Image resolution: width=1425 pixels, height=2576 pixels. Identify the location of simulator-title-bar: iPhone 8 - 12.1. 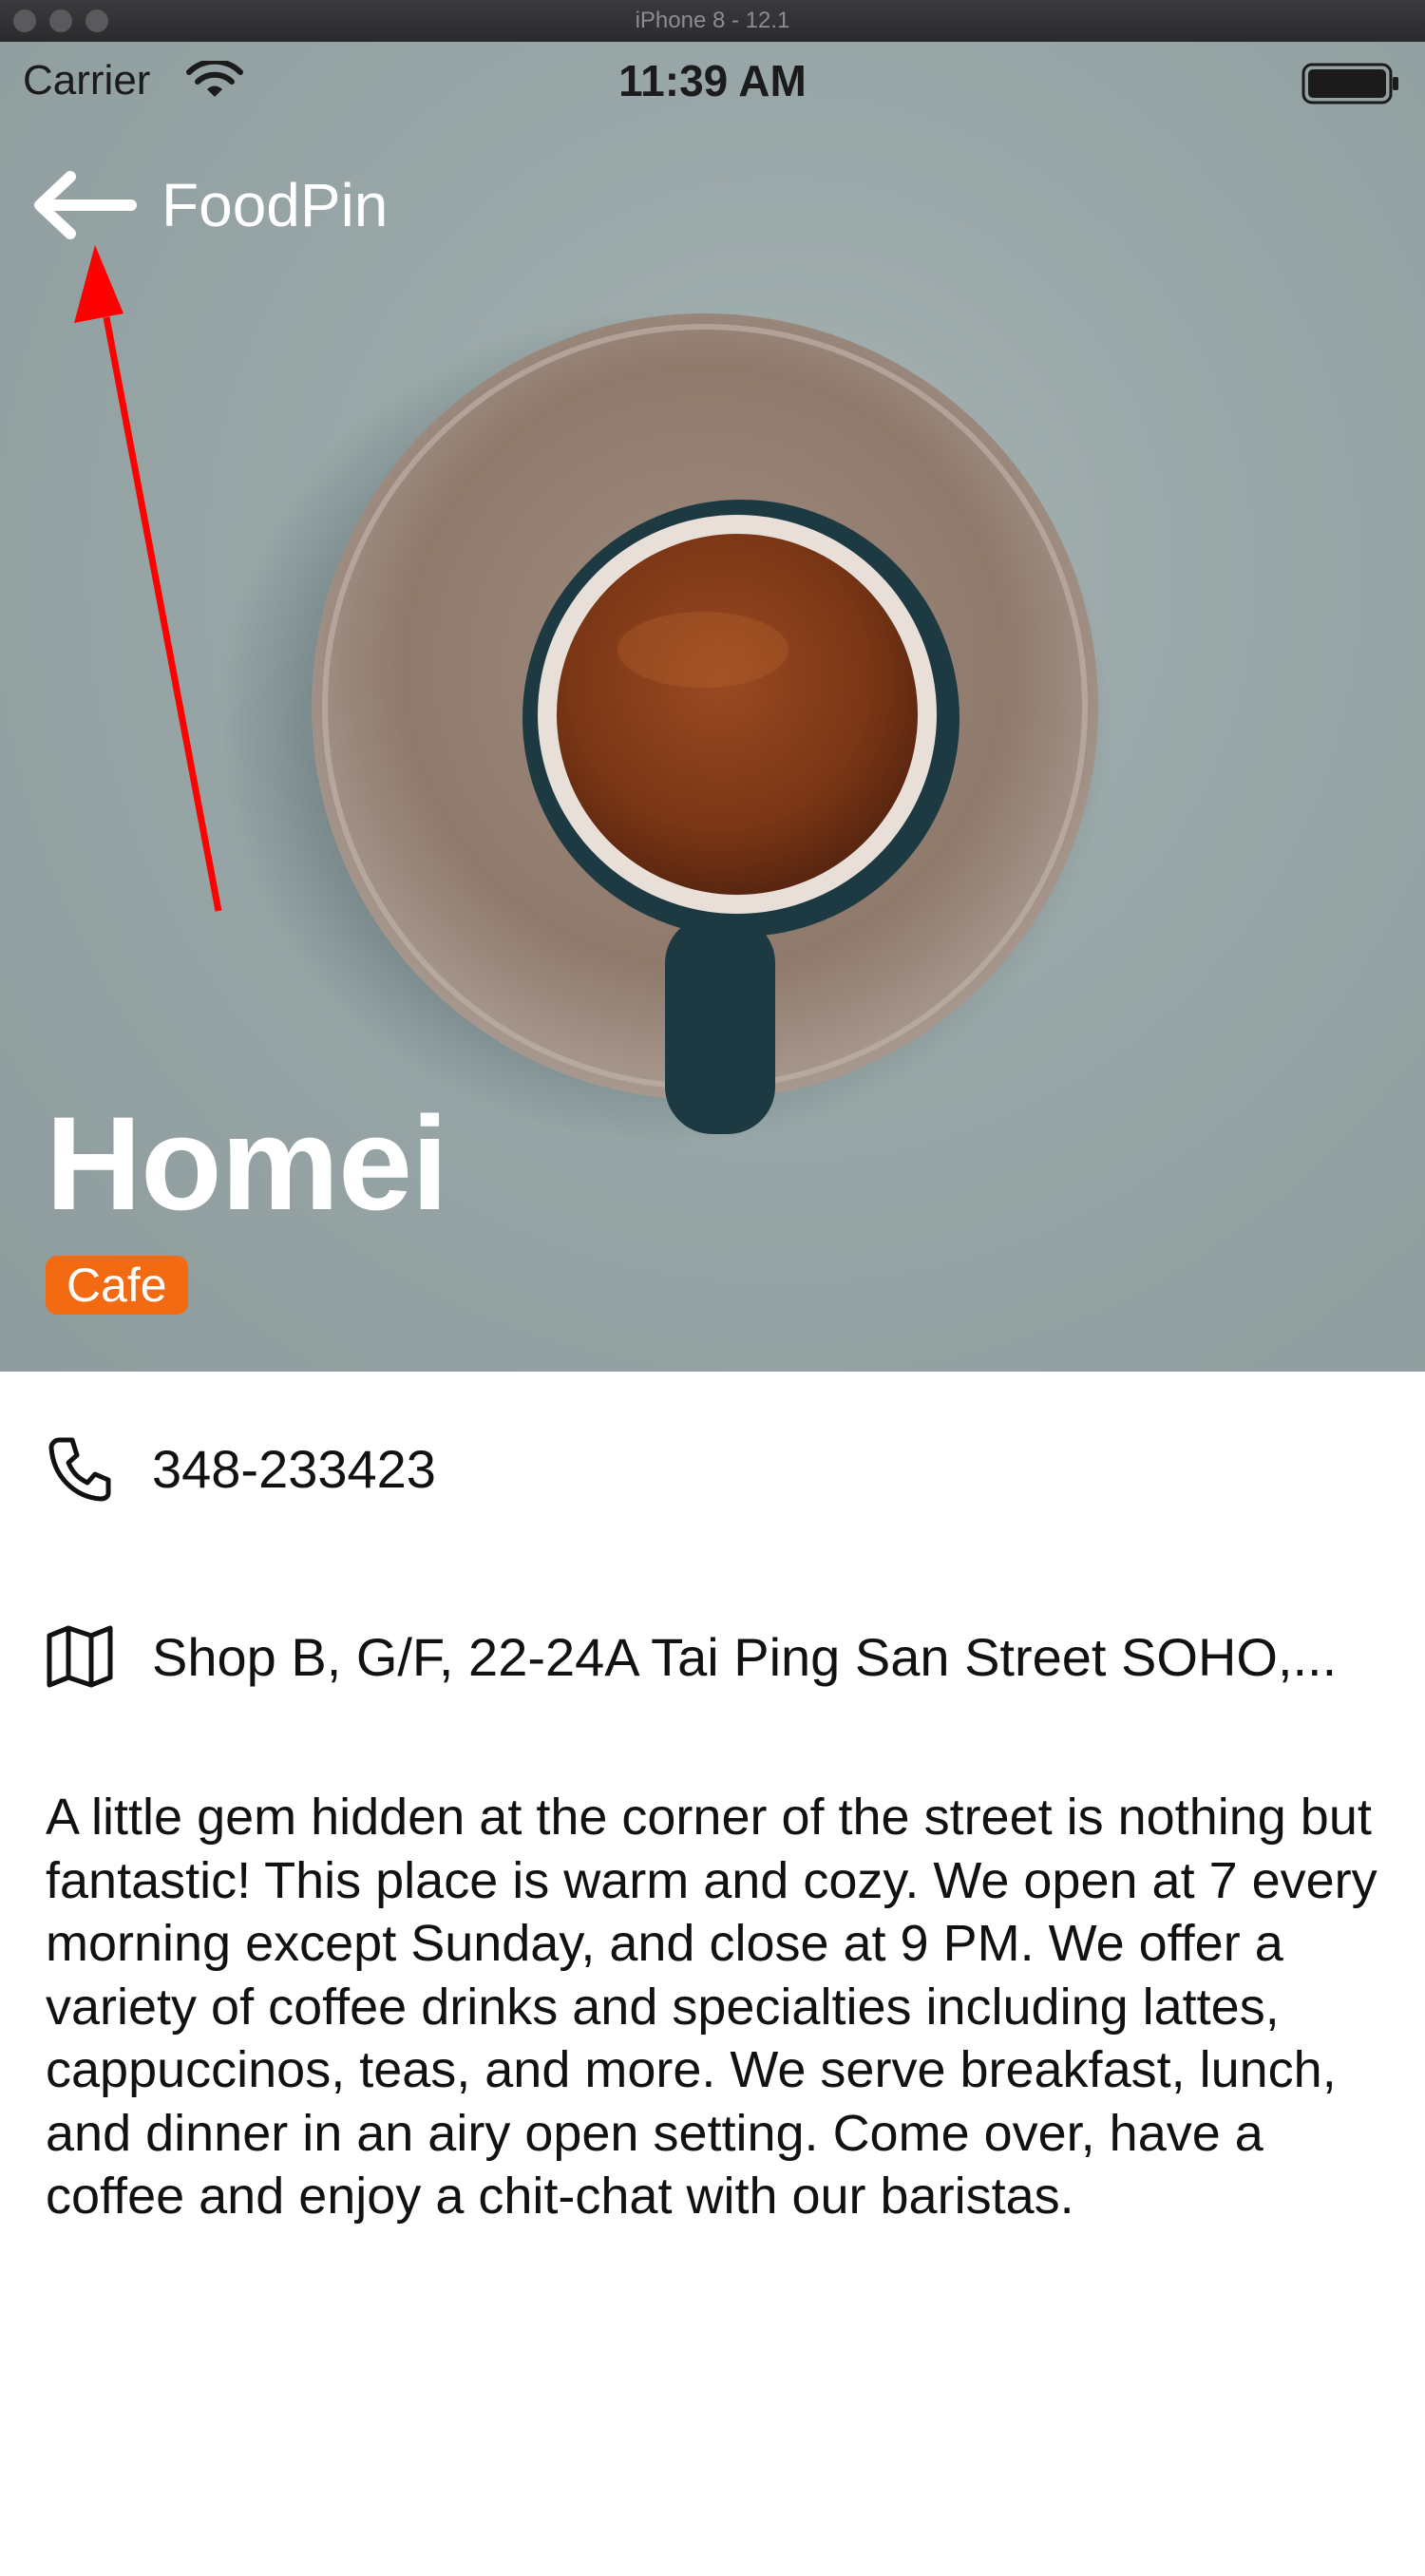
(712, 21).